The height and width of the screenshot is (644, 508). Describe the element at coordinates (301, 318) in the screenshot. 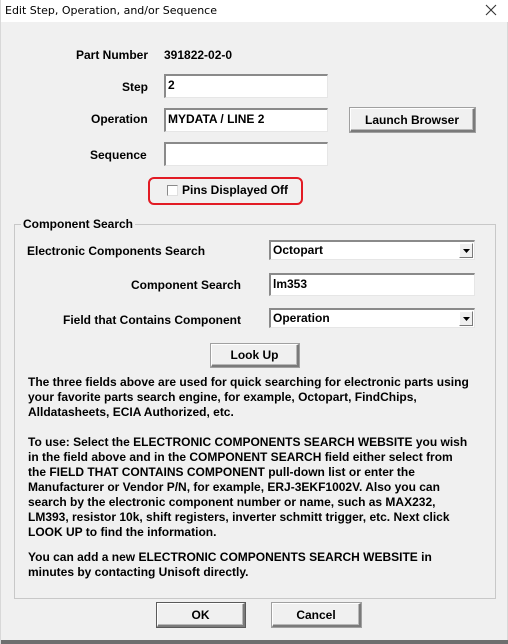

I see `field-contains-value: Operation` at that location.